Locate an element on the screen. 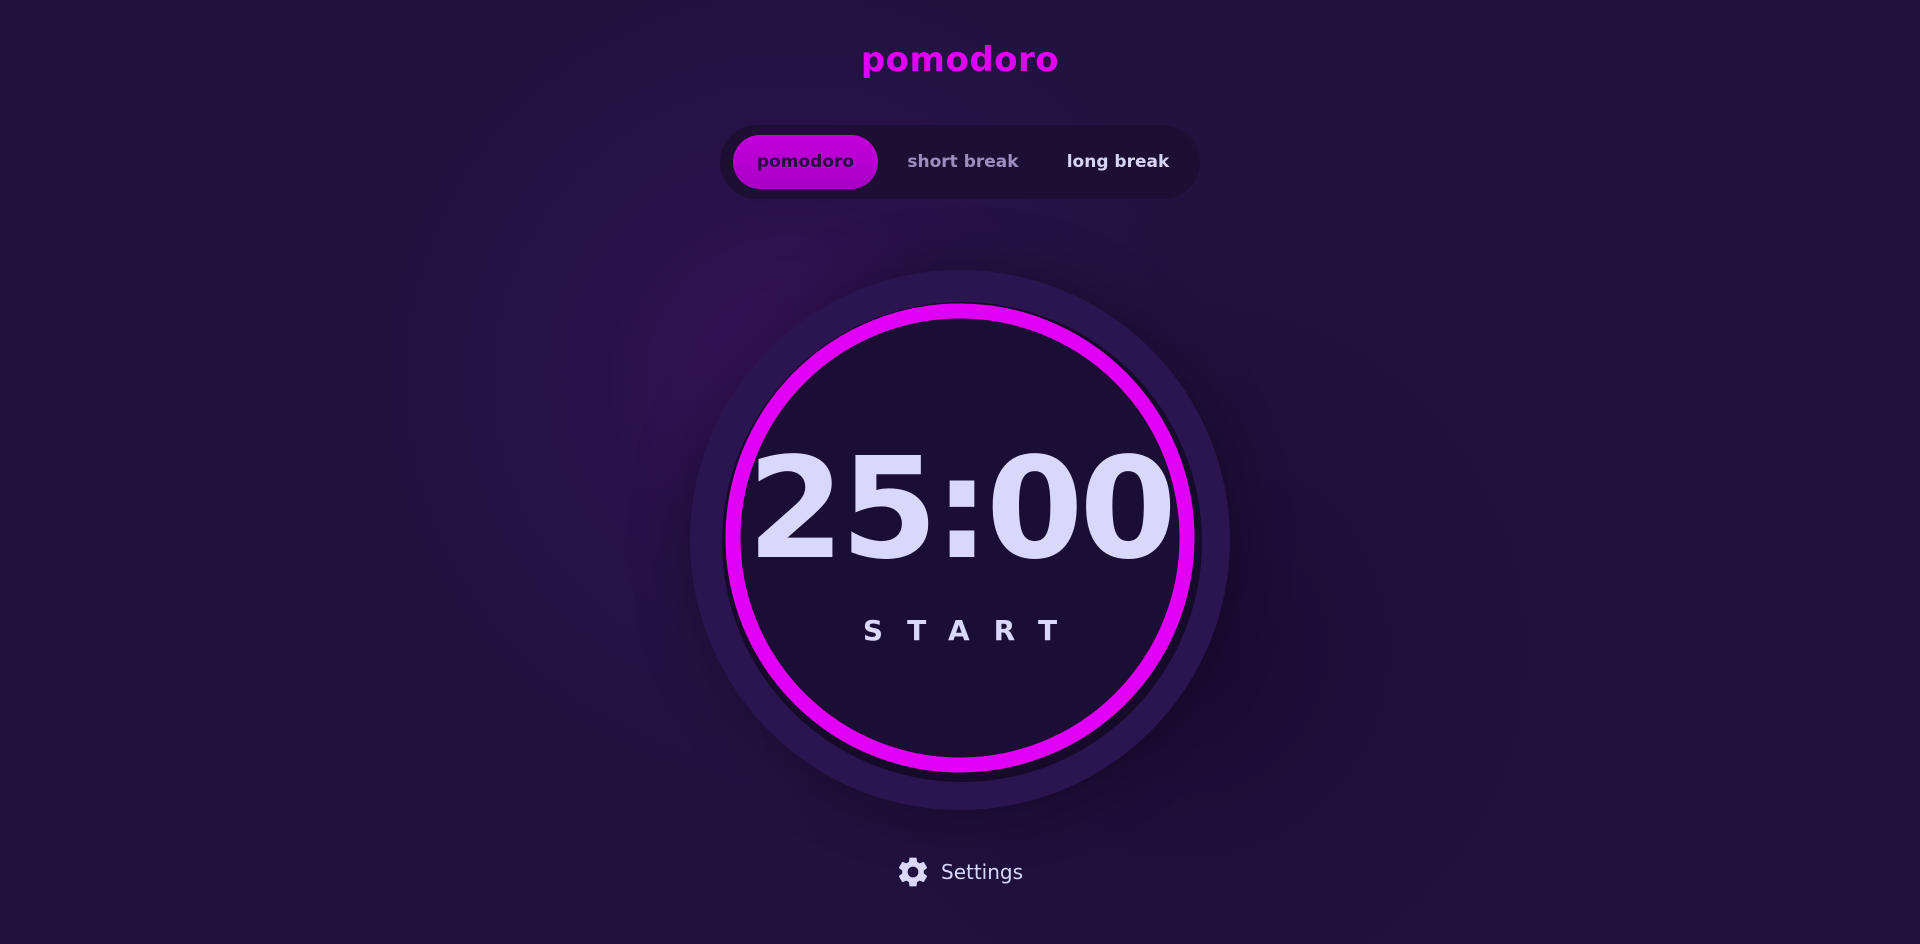 The height and width of the screenshot is (944, 1920). gear-icon is located at coordinates (913, 872).